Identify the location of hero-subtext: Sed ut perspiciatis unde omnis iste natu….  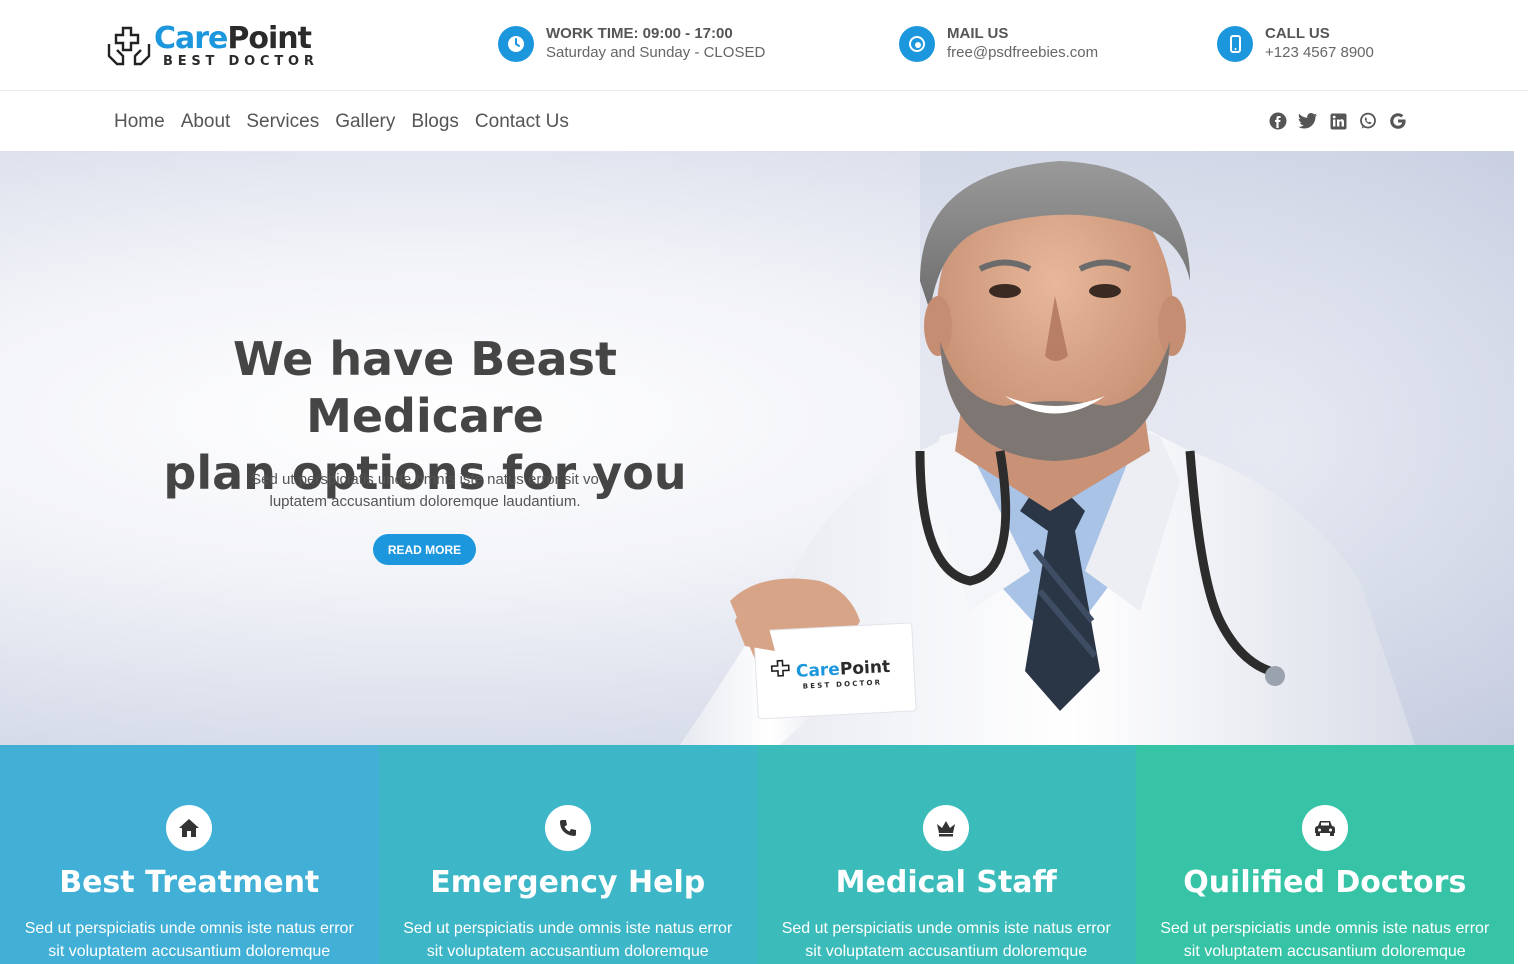
(425, 491).